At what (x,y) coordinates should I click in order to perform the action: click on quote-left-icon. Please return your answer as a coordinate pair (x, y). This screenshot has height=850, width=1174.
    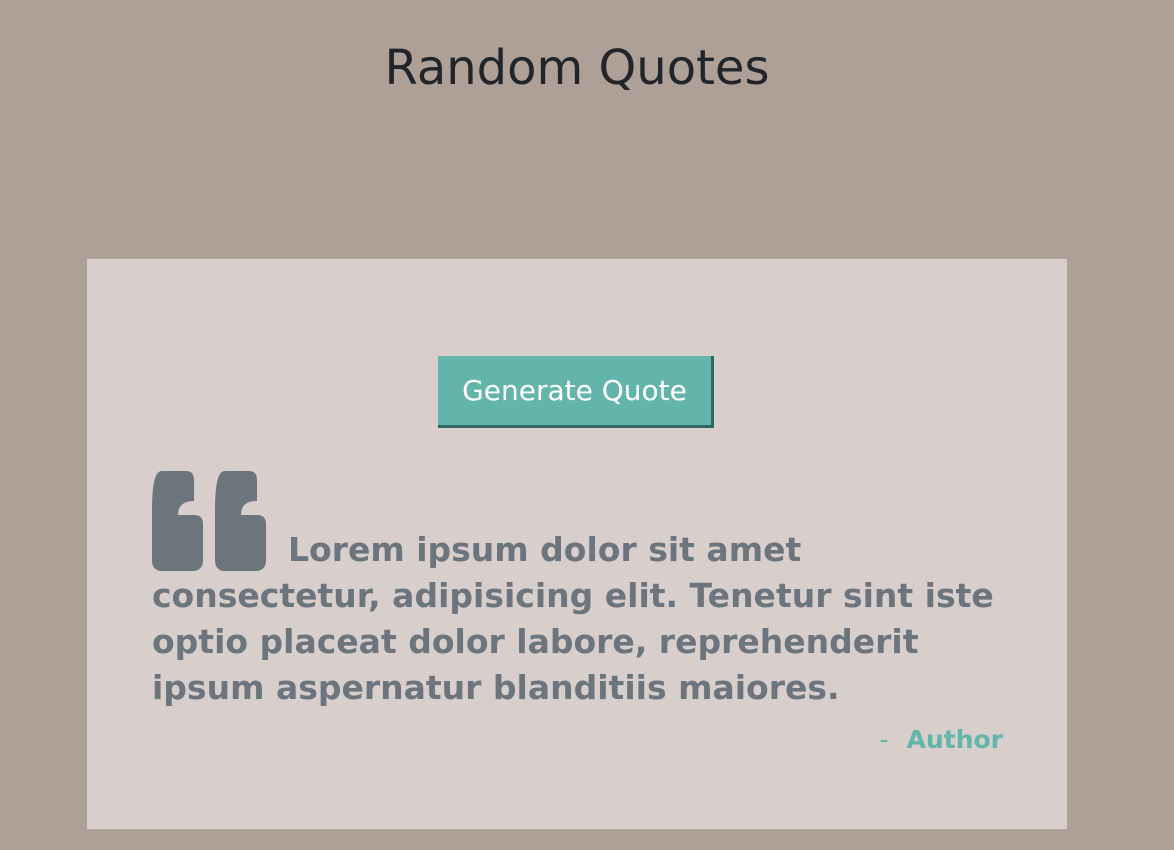
    Looking at the image, I should click on (209, 521).